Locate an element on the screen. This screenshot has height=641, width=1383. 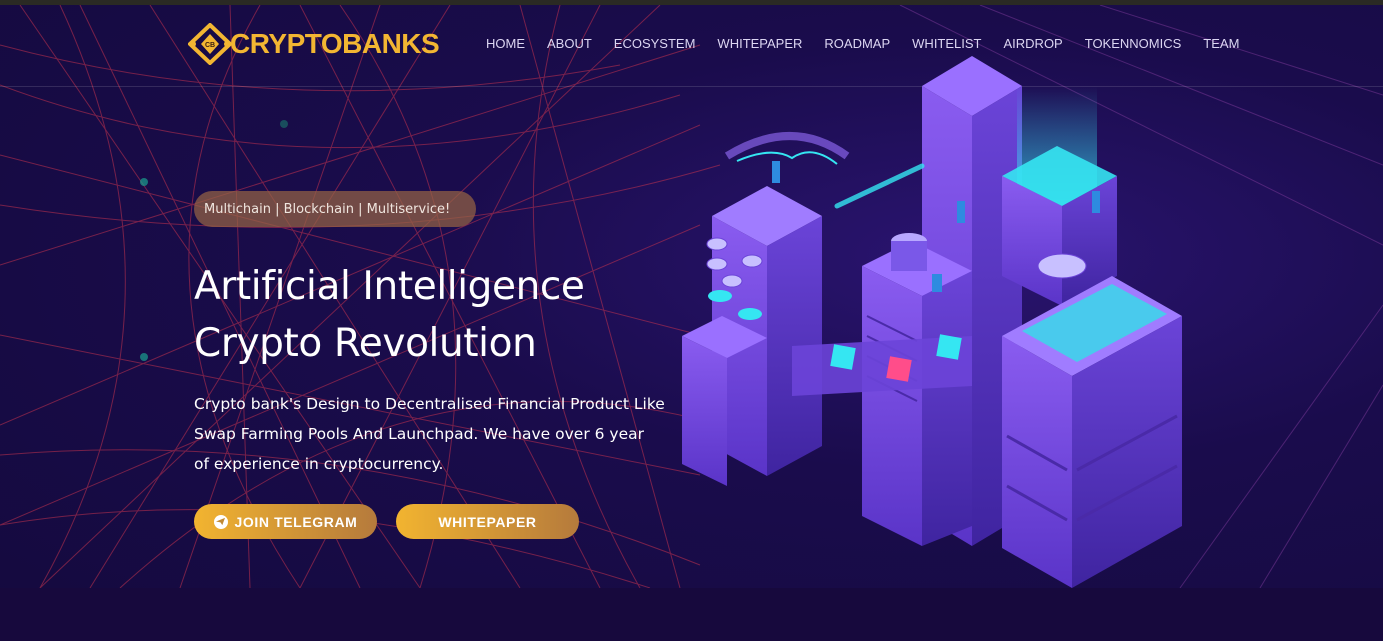
headline-line-2: Crypto Revolution is located at coordinates (365, 343).